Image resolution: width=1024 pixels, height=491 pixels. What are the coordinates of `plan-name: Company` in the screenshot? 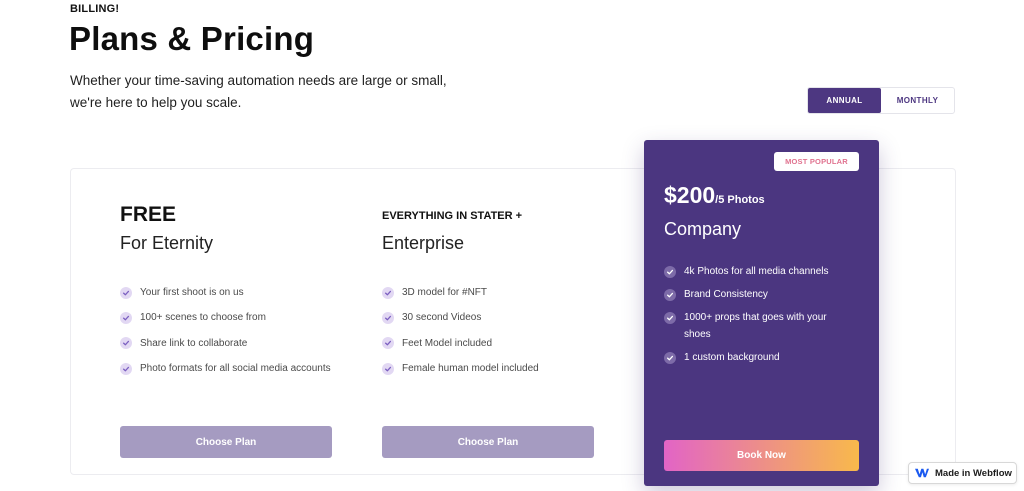 It's located at (703, 229).